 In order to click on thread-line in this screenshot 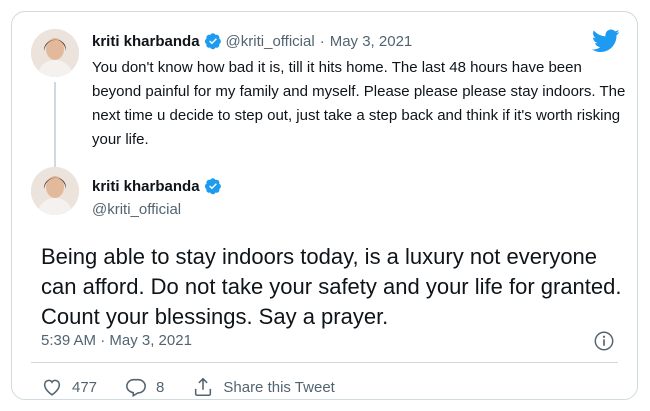, I will do `click(55, 125)`.